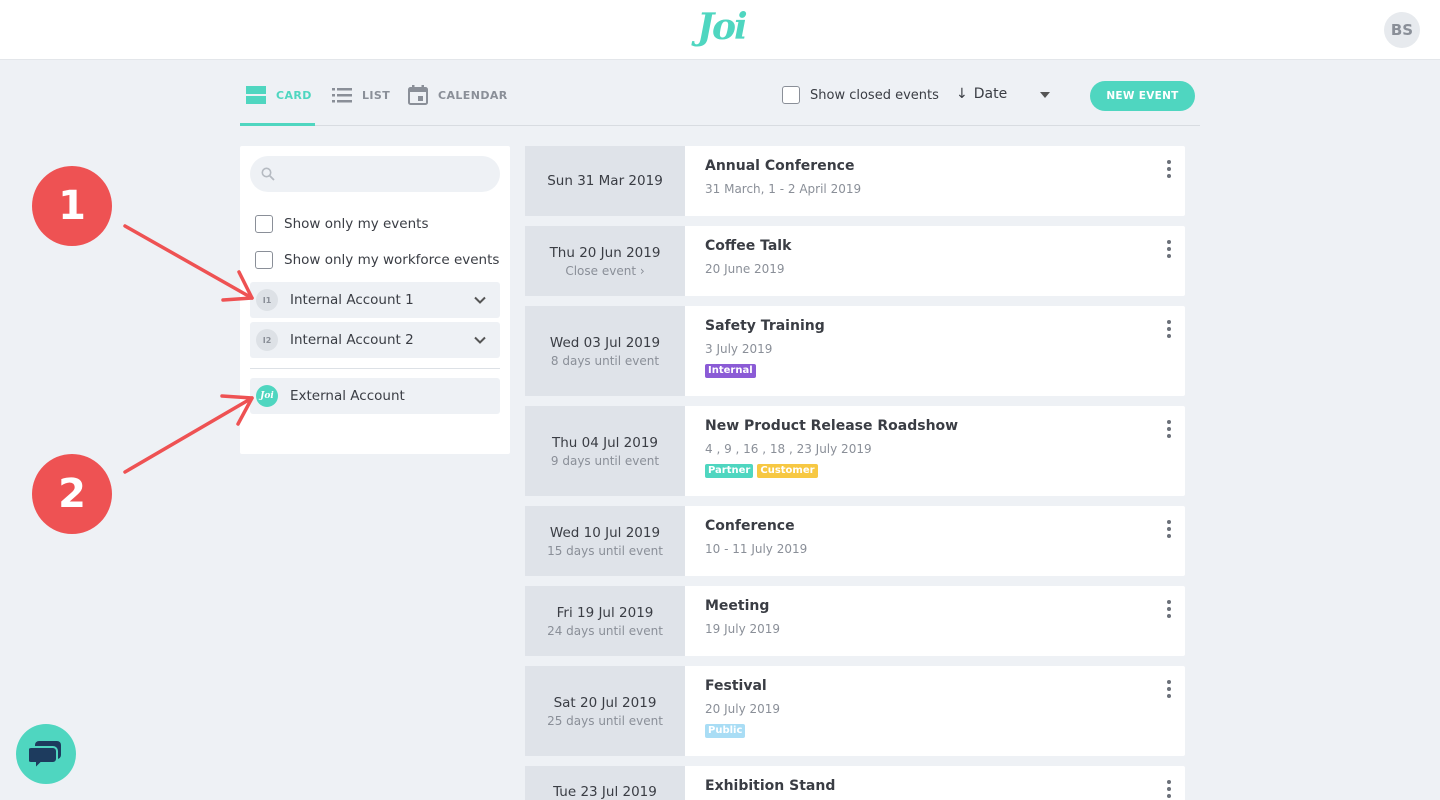 This screenshot has height=800, width=1440. Describe the element at coordinates (605, 783) in the screenshot. I see `event-date-column: Tue 23 Jul 2019` at that location.